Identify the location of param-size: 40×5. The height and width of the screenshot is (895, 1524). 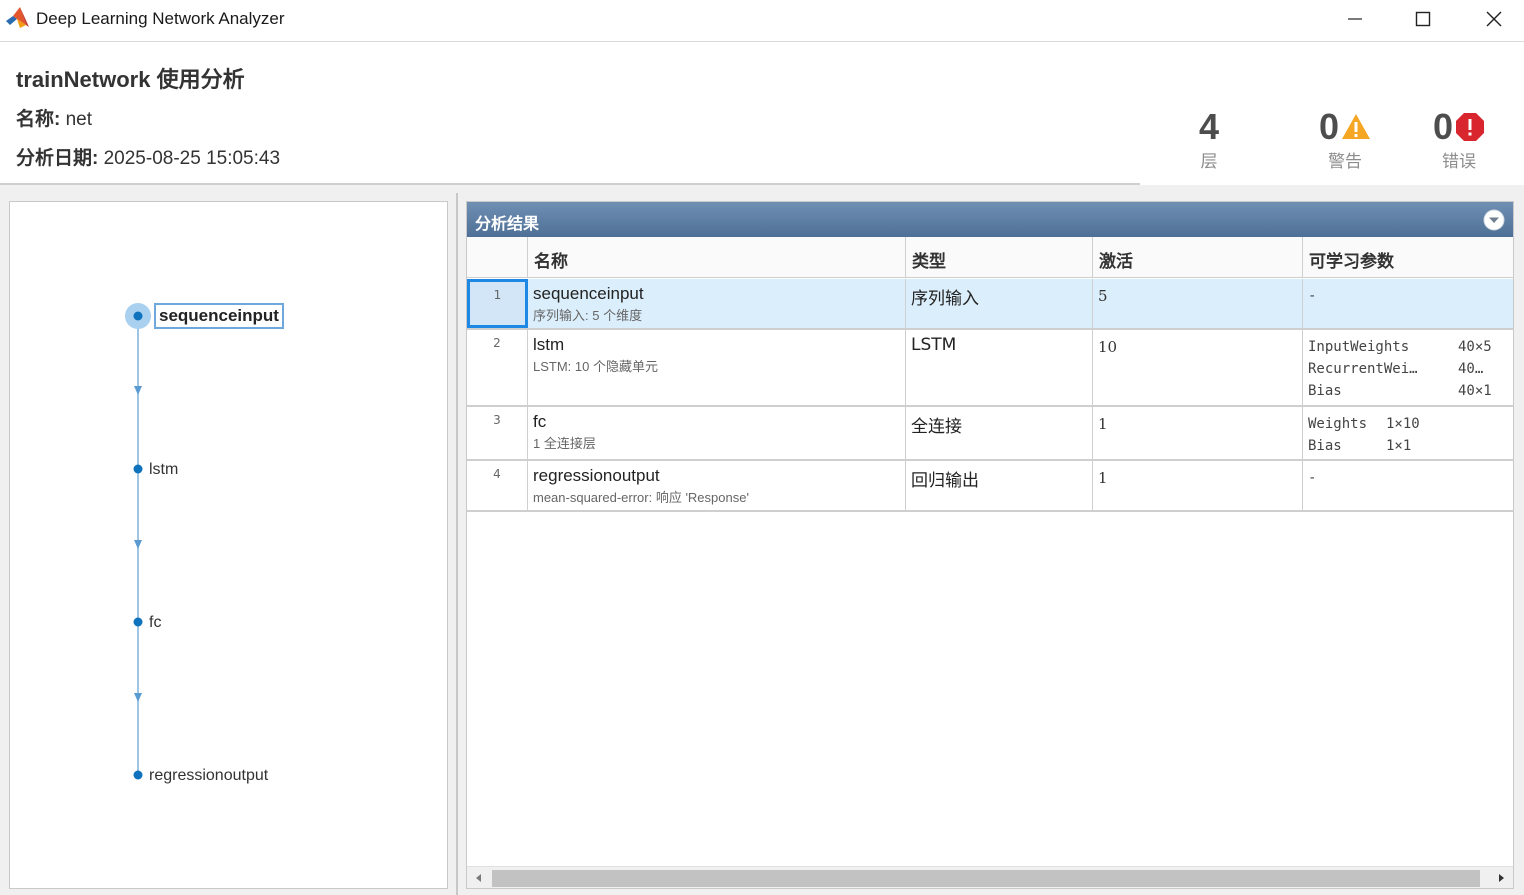
(1475, 347).